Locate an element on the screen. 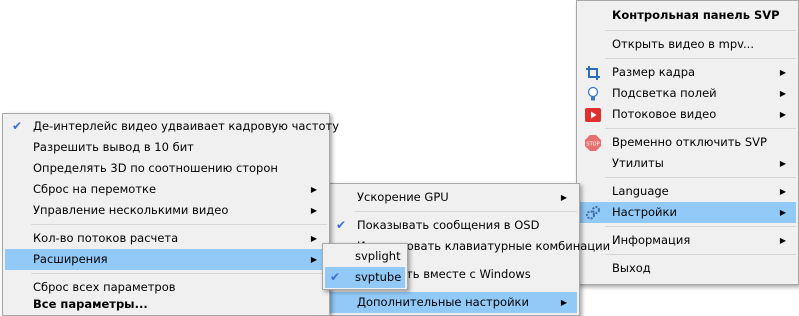 Image resolution: width=799 pixels, height=316 pixels. menu-item-label: svplight is located at coordinates (378, 256).